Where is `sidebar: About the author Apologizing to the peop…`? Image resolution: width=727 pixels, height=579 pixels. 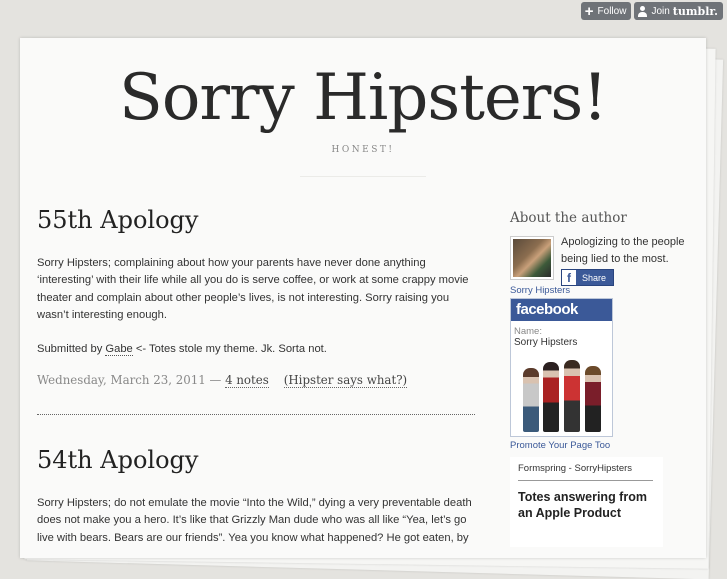
sidebar: About the author Apologizing to the peop… is located at coordinates (600, 378).